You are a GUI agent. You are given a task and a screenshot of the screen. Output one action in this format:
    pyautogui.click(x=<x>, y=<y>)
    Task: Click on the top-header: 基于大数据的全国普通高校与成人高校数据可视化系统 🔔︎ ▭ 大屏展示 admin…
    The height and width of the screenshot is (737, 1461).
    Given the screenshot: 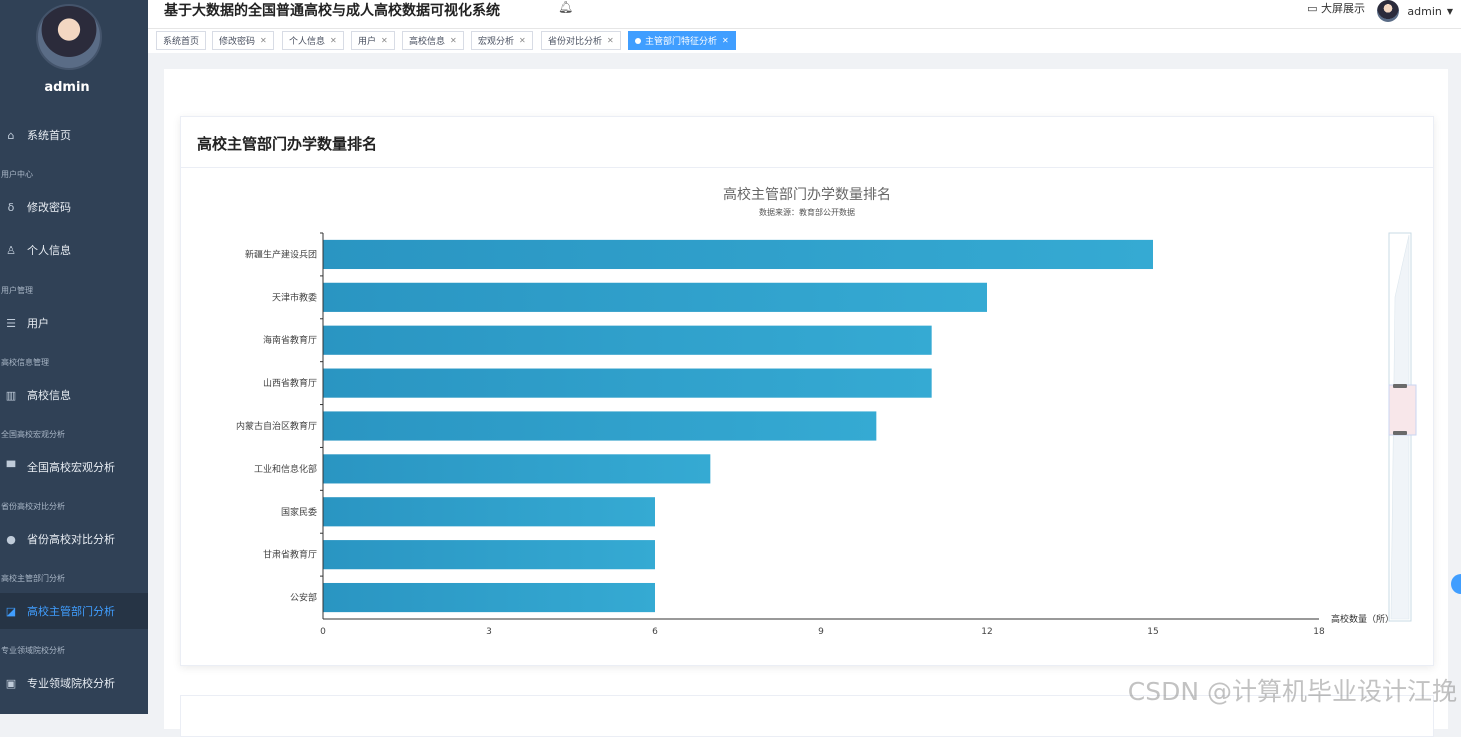 What is the action you would take?
    pyautogui.click(x=804, y=14)
    